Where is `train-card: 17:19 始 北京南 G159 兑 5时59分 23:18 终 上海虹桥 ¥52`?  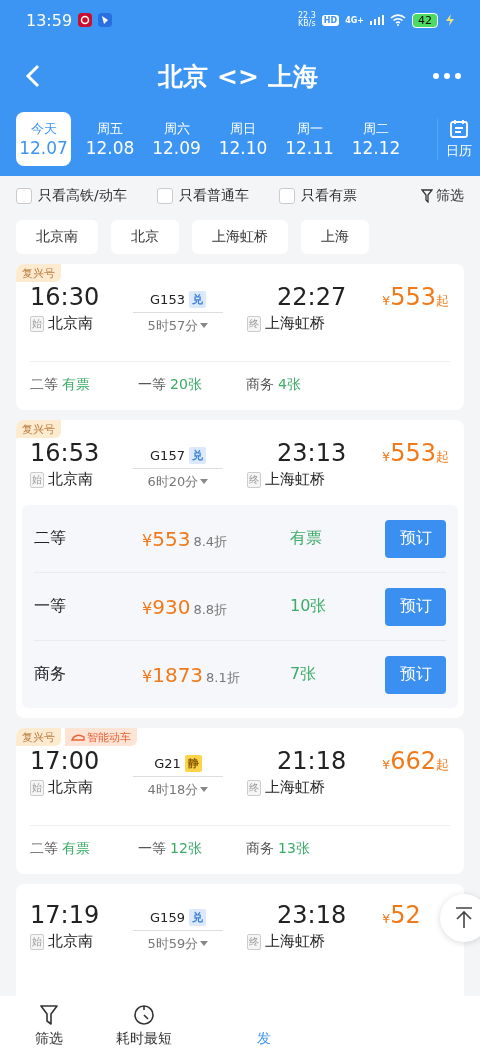
train-card: 17:19 始 北京南 G159 兑 5时59分 23:18 终 上海虹桥 ¥52 is located at coordinates (240, 940).